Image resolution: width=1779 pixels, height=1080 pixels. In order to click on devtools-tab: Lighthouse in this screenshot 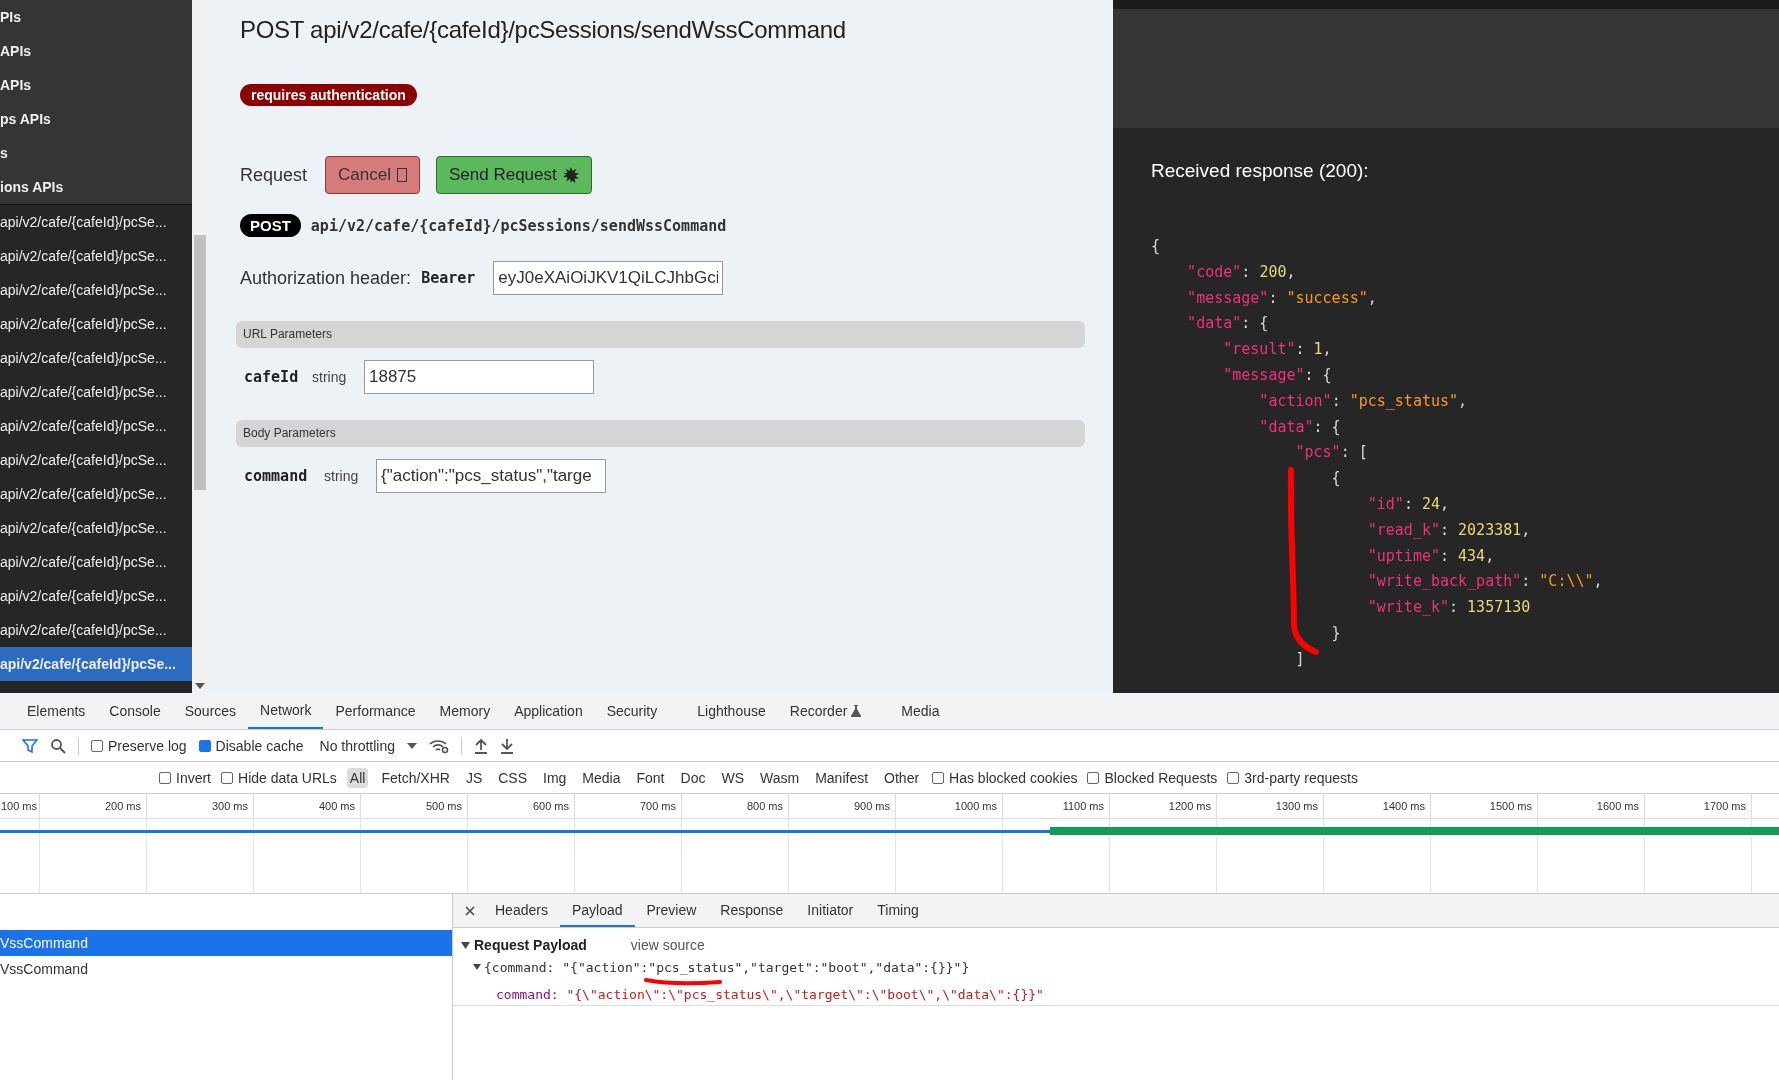, I will do `click(731, 711)`.